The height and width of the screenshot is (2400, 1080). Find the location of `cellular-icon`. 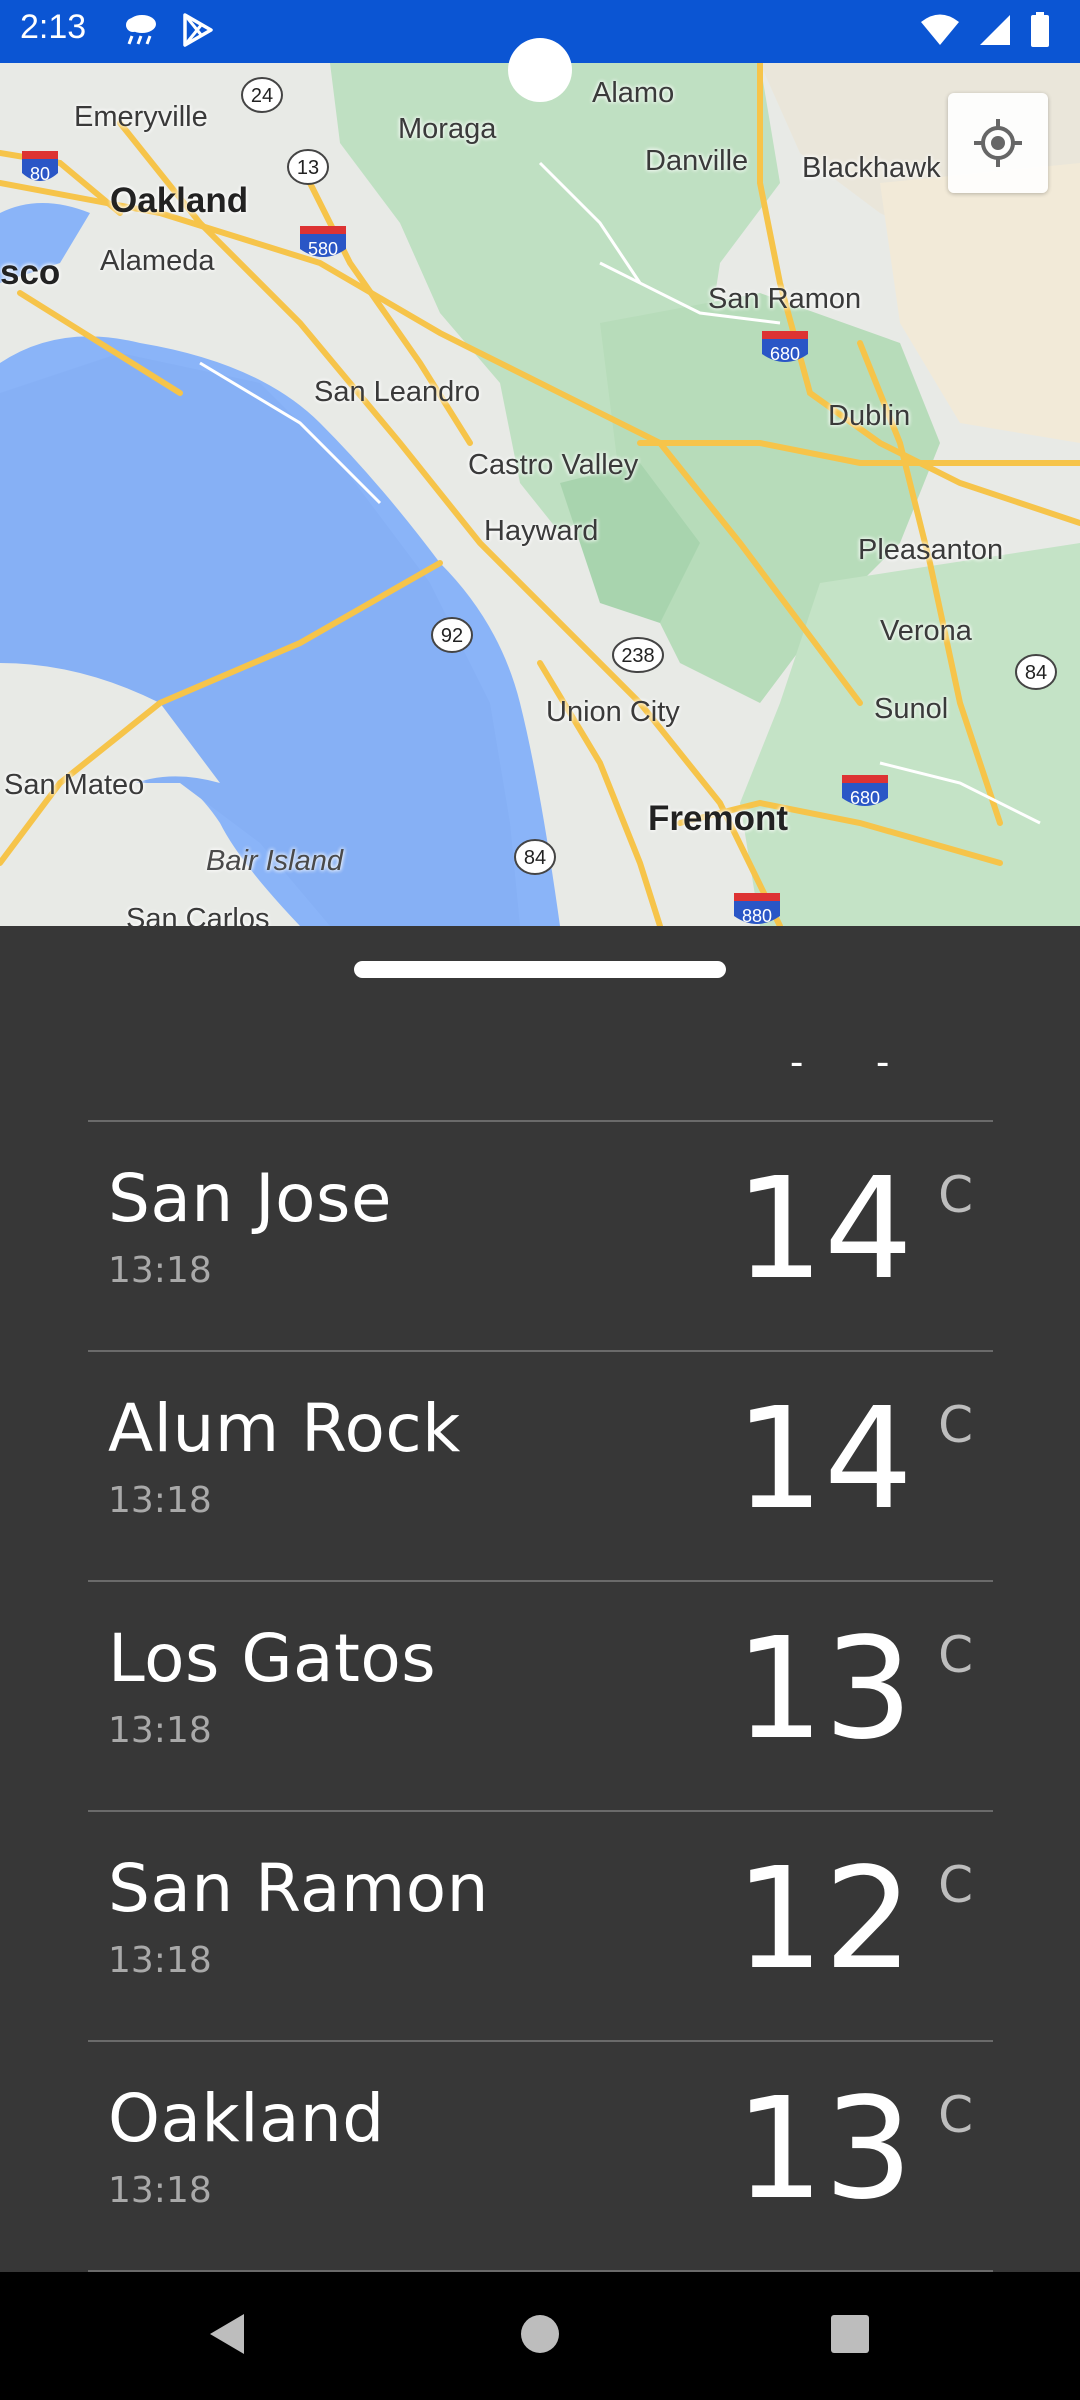

cellular-icon is located at coordinates (995, 32).